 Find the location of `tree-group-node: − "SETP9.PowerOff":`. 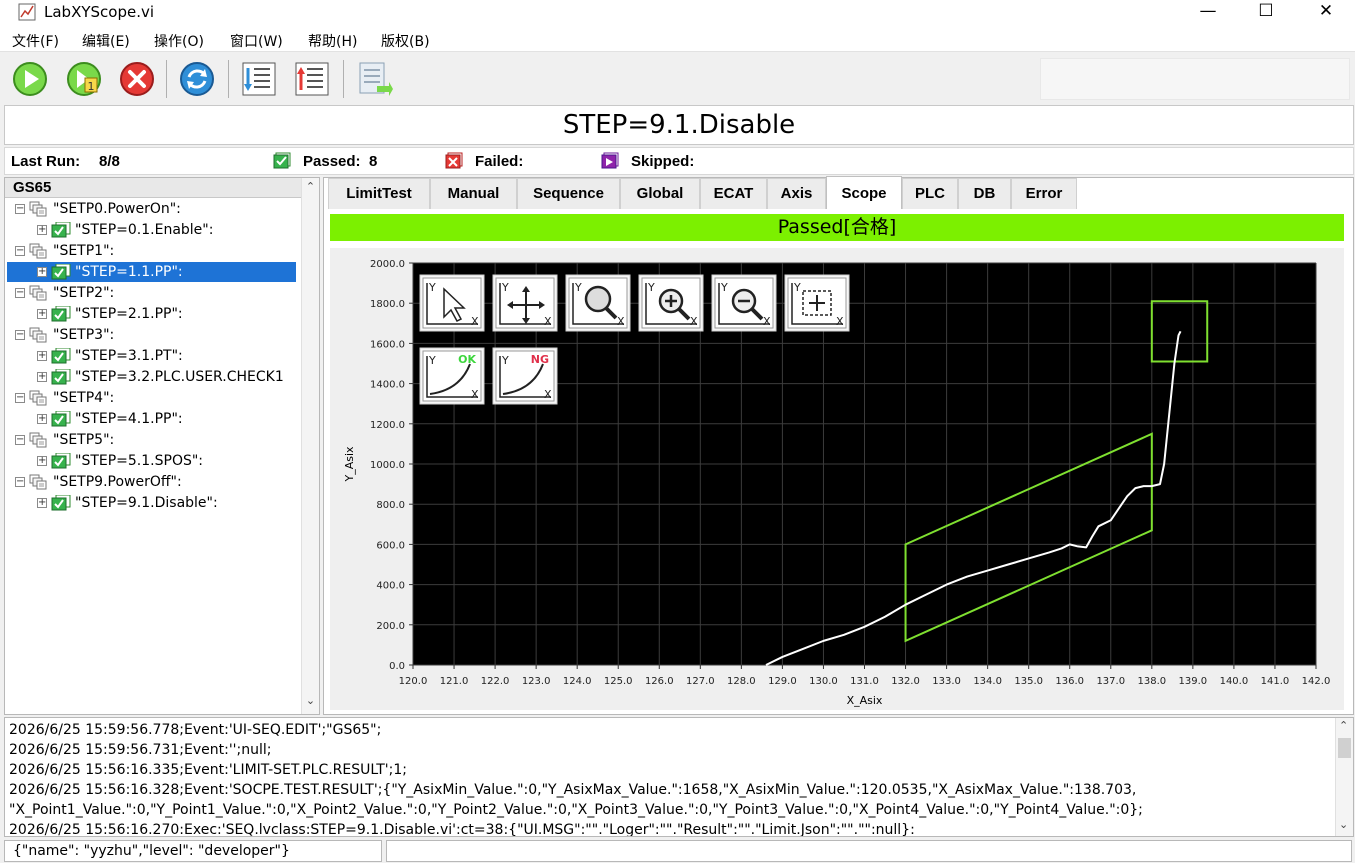

tree-group-node: − "SETP9.PowerOff": is located at coordinates (153, 482).